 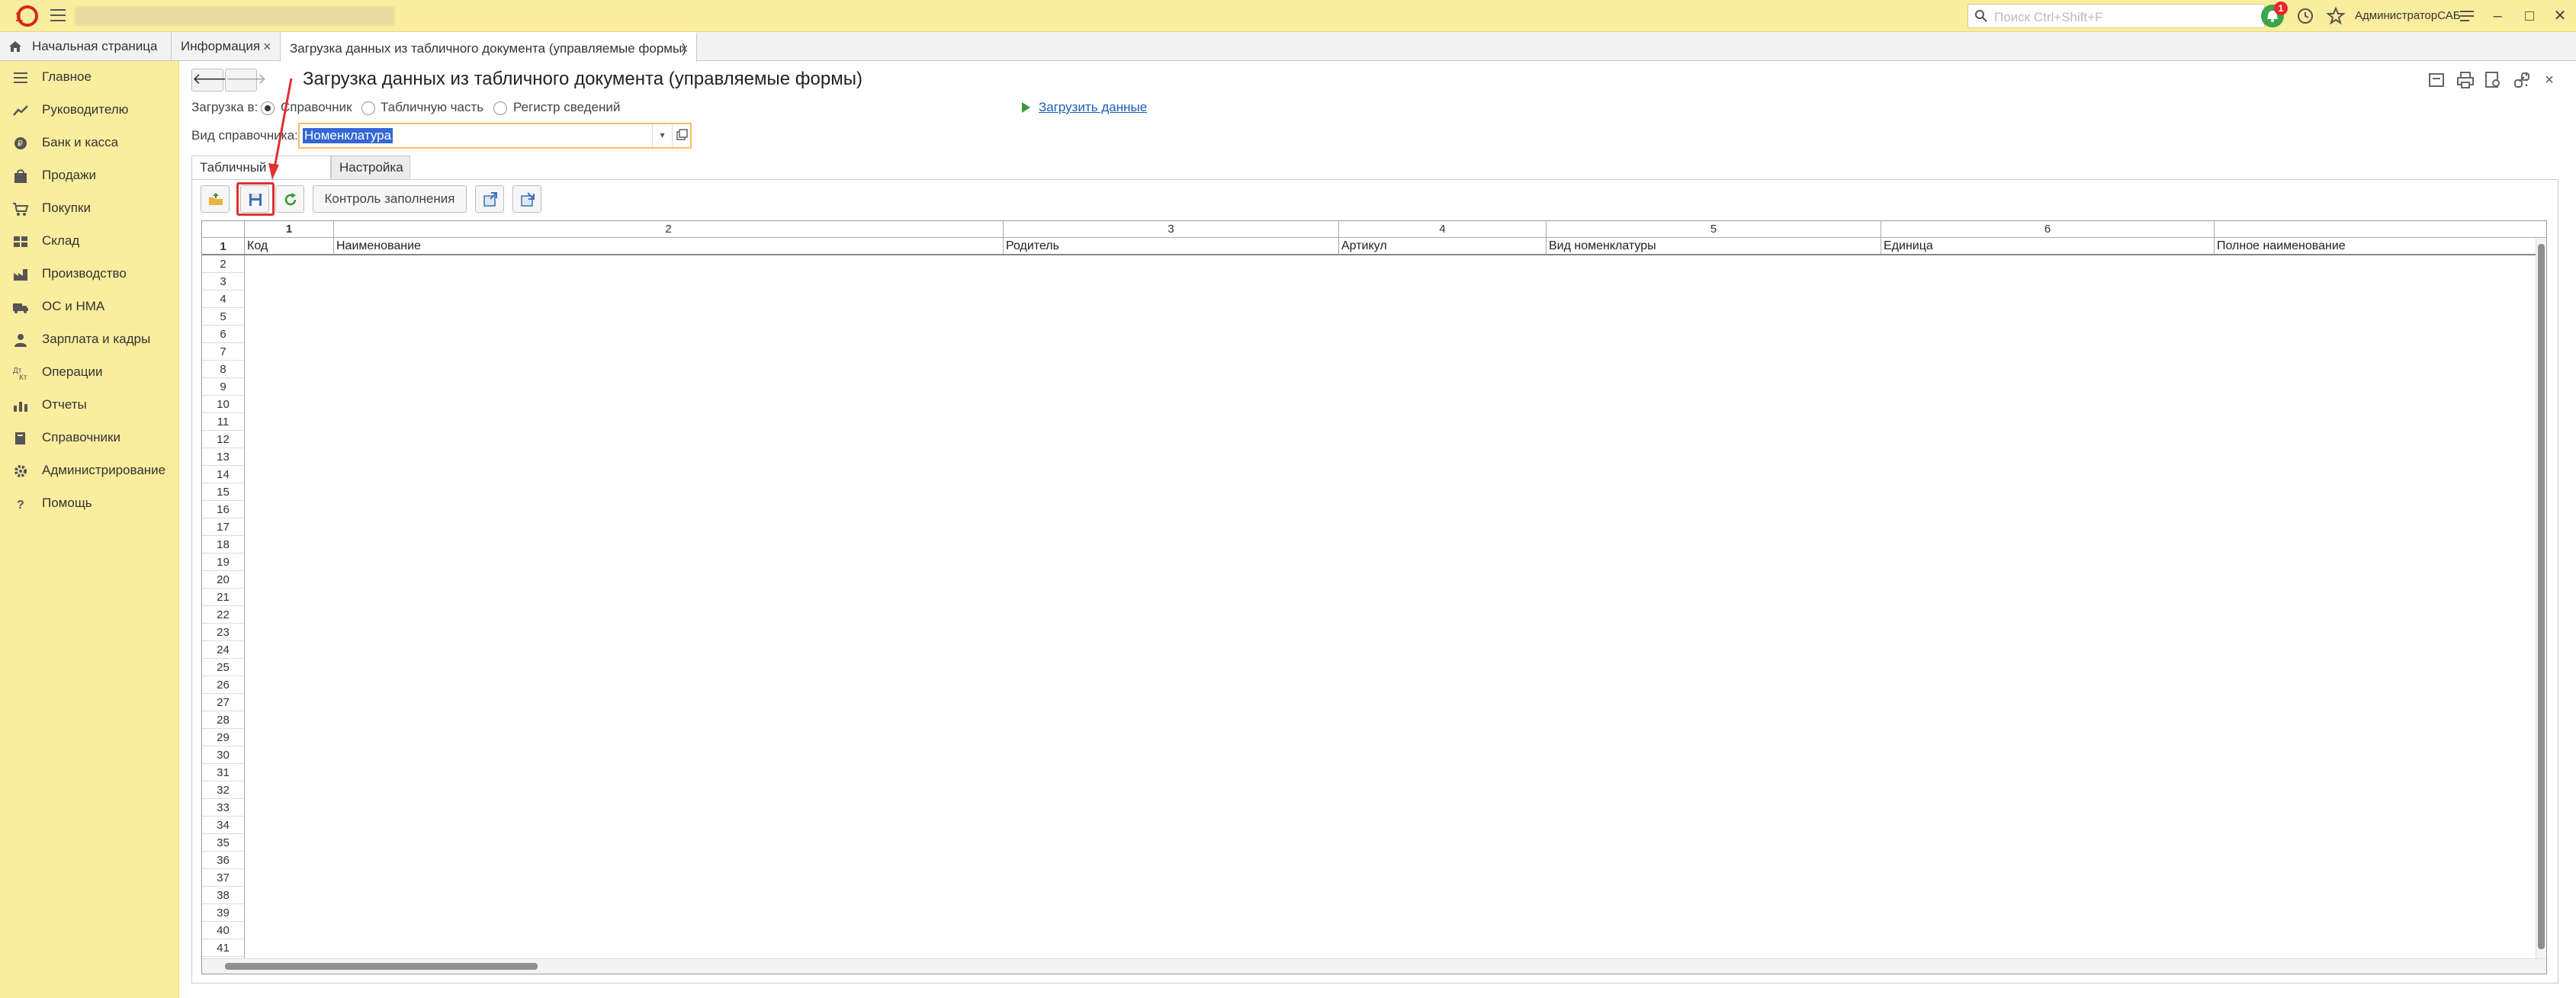 What do you see at coordinates (224, 930) in the screenshot?
I see `row-number: 40` at bounding box center [224, 930].